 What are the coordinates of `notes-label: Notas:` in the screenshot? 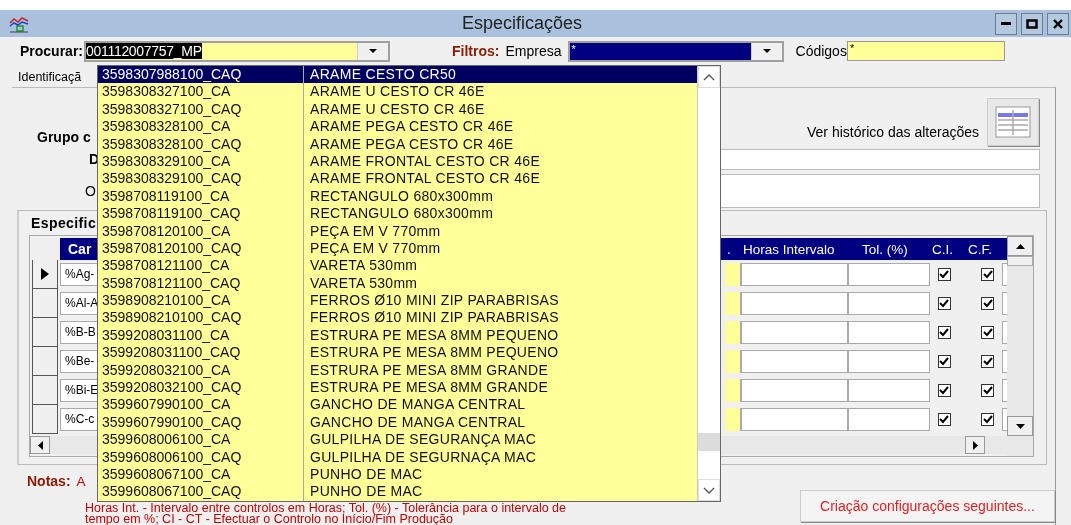 It's located at (49, 481).